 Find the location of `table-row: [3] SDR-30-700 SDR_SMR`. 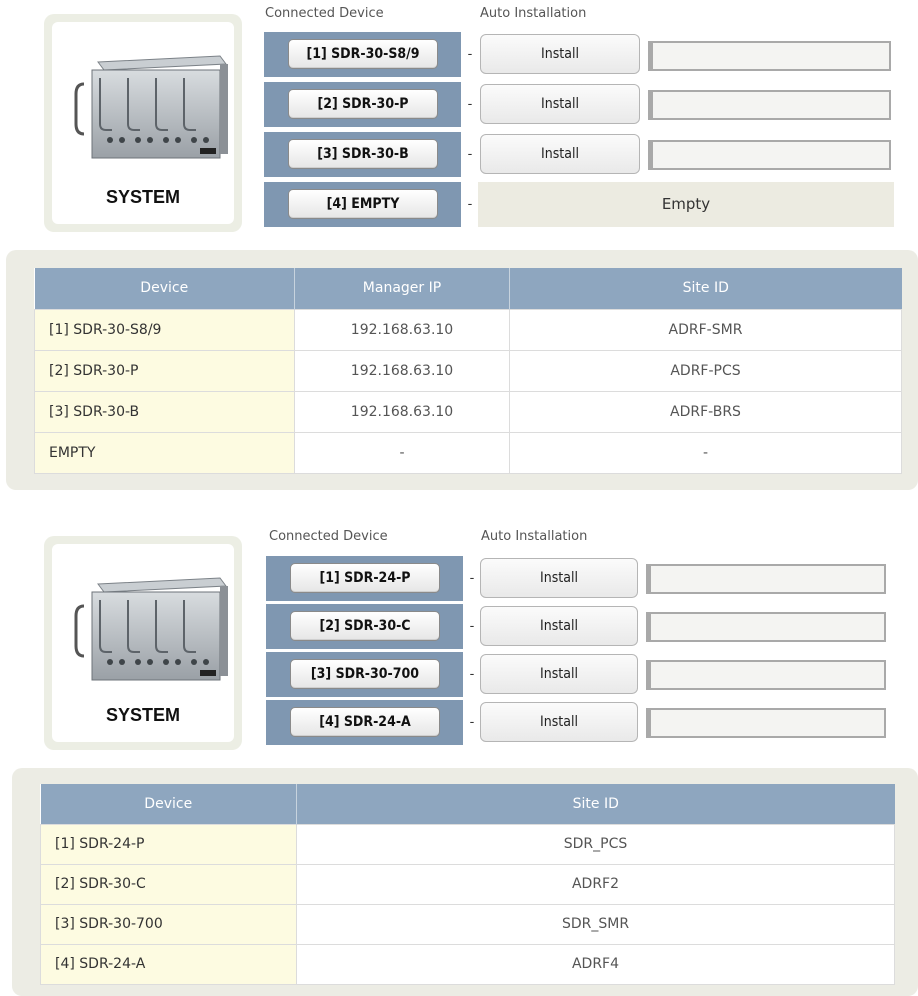

table-row: [3] SDR-30-700 SDR_SMR is located at coordinates (467, 924).